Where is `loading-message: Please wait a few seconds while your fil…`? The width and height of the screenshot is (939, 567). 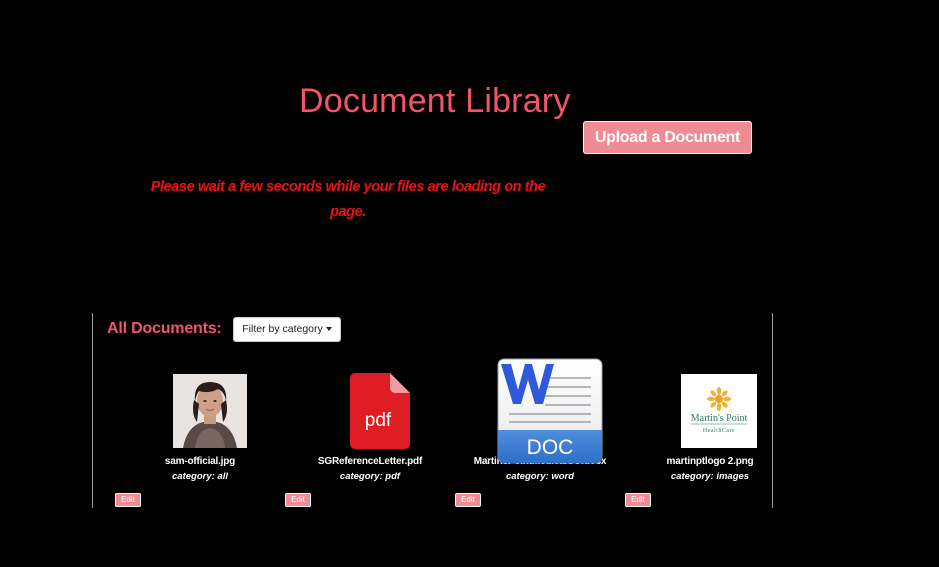 loading-message: Please wait a few seconds while your fil… is located at coordinates (348, 199).